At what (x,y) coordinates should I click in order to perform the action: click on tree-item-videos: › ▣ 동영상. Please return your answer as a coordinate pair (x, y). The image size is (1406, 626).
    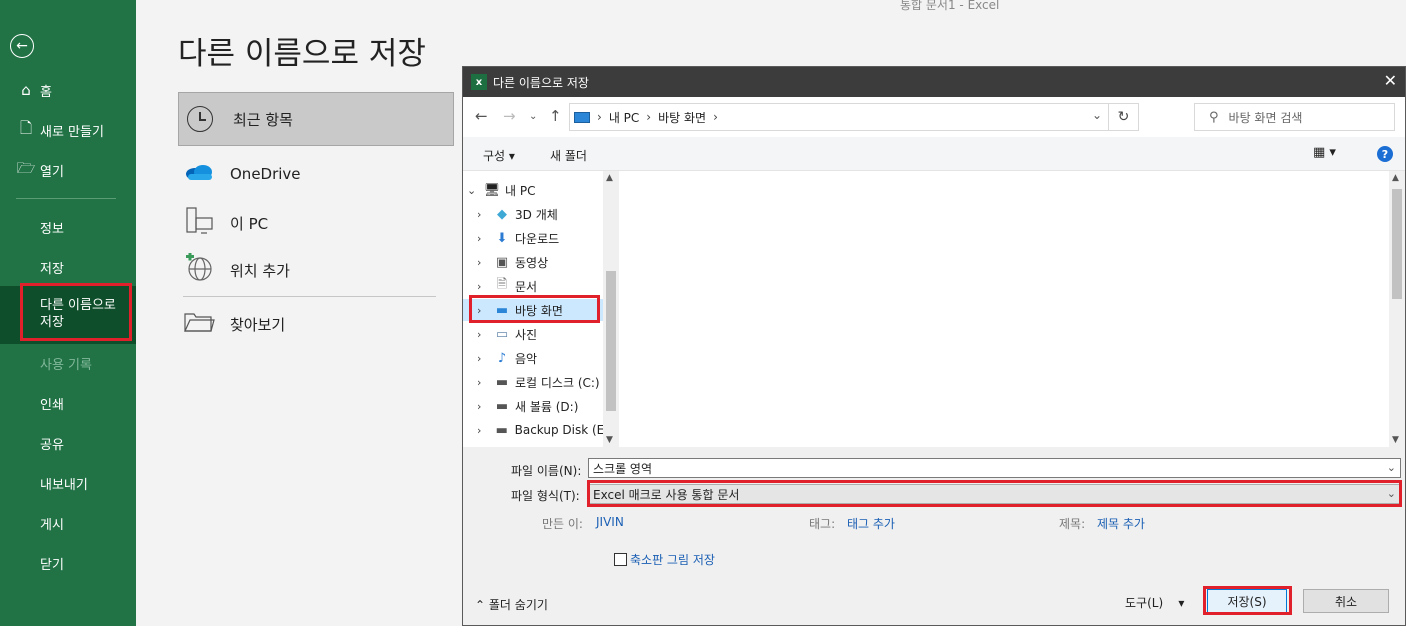
    Looking at the image, I should click on (538, 262).